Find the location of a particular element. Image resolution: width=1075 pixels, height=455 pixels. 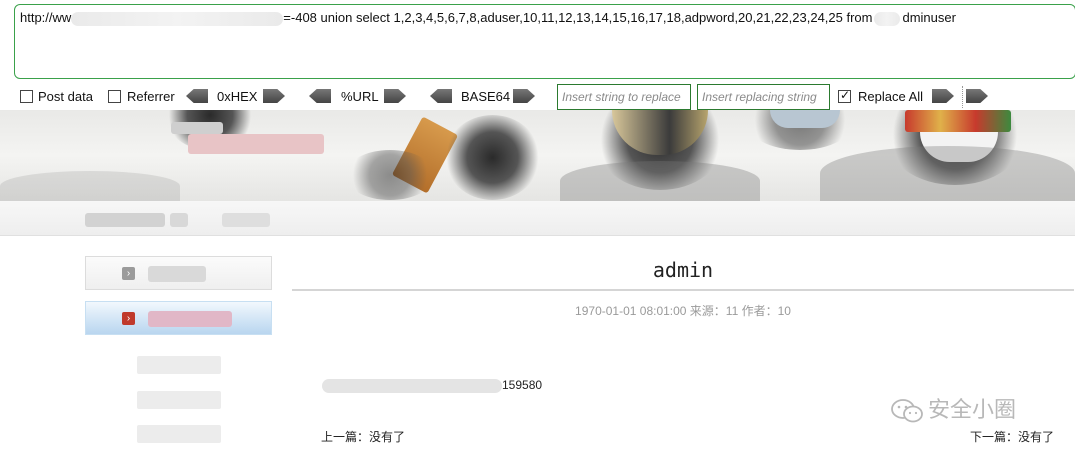

execute-arrow-icon is located at coordinates (977, 96).